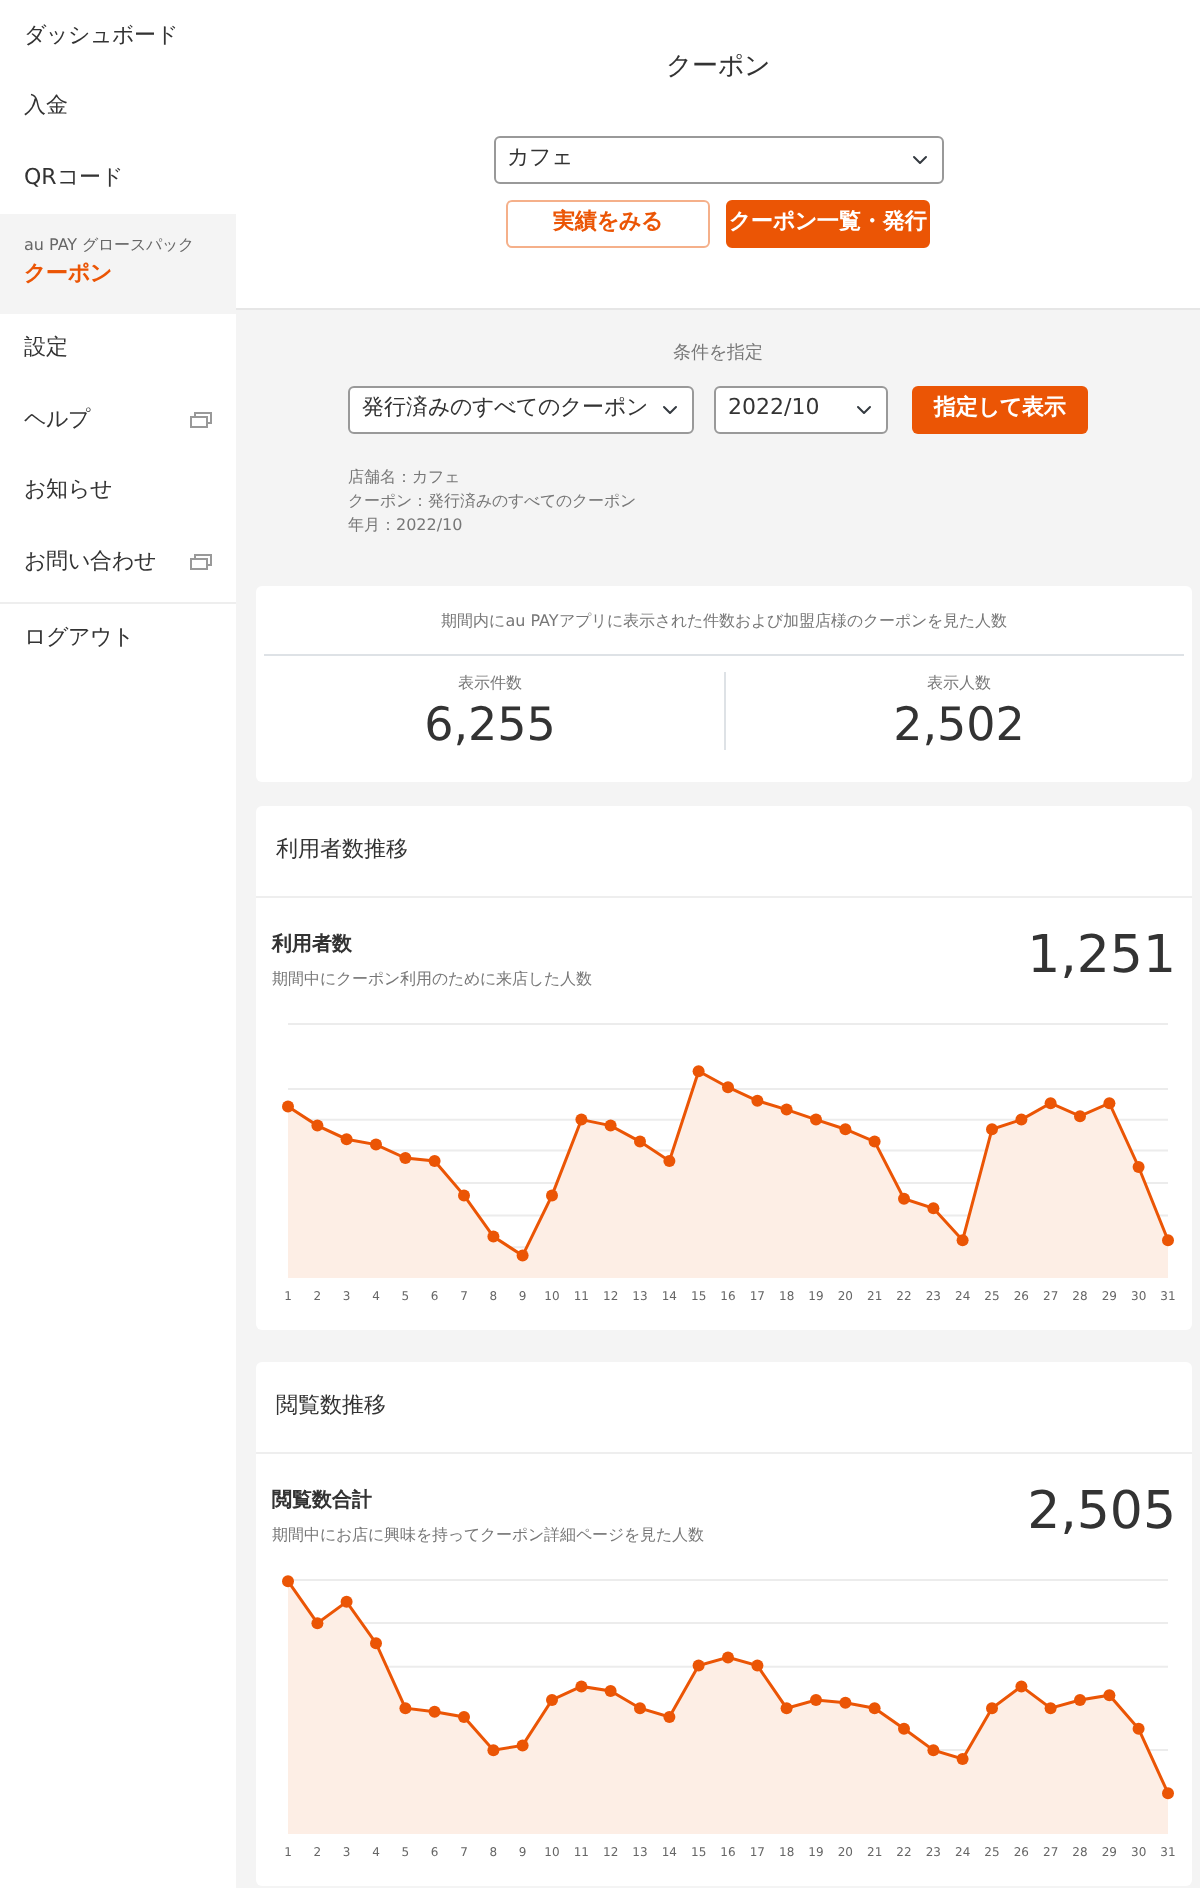 The image size is (1200, 1888). What do you see at coordinates (90, 561) in the screenshot?
I see `sidebar-label: お問い合わせ` at bounding box center [90, 561].